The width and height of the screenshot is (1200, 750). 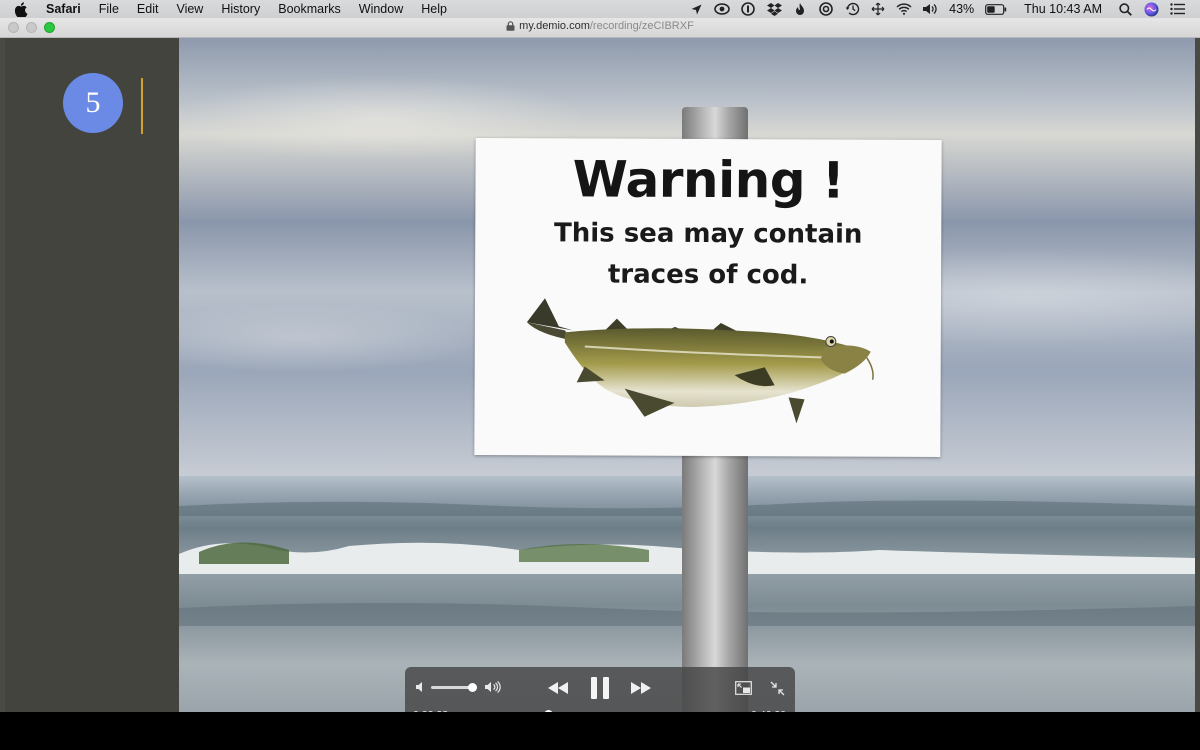 What do you see at coordinates (904, 9) in the screenshot?
I see `wifi-icon` at bounding box center [904, 9].